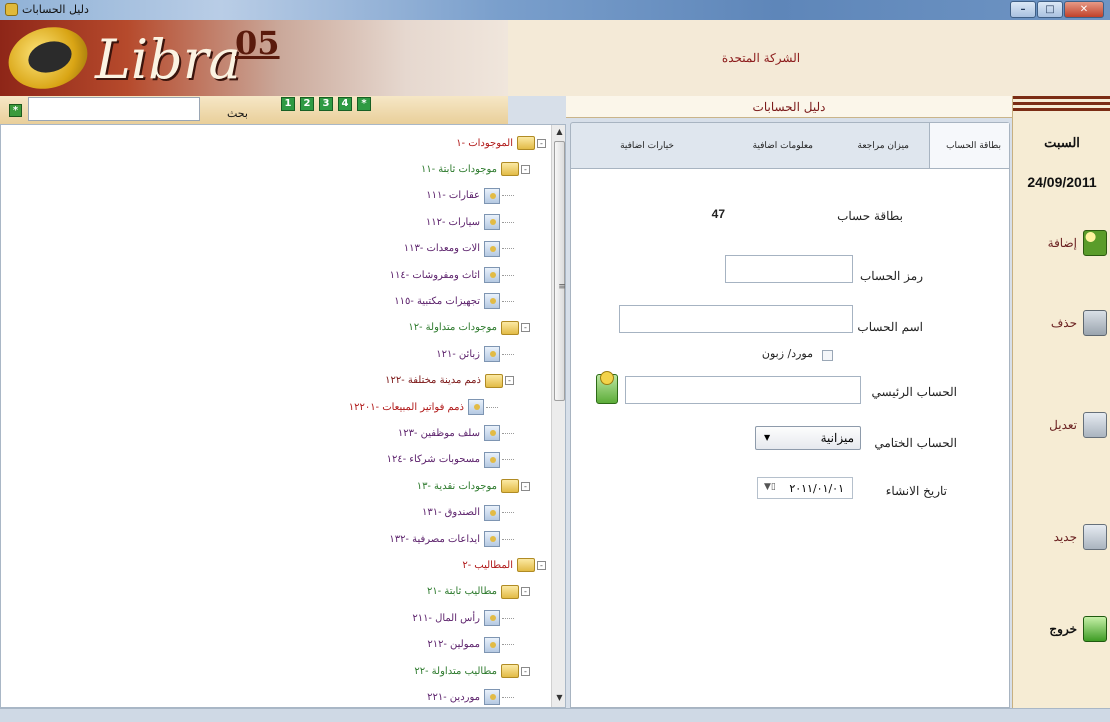  I want to click on tree-account-node: عقارات -١١١, so click(470, 195).